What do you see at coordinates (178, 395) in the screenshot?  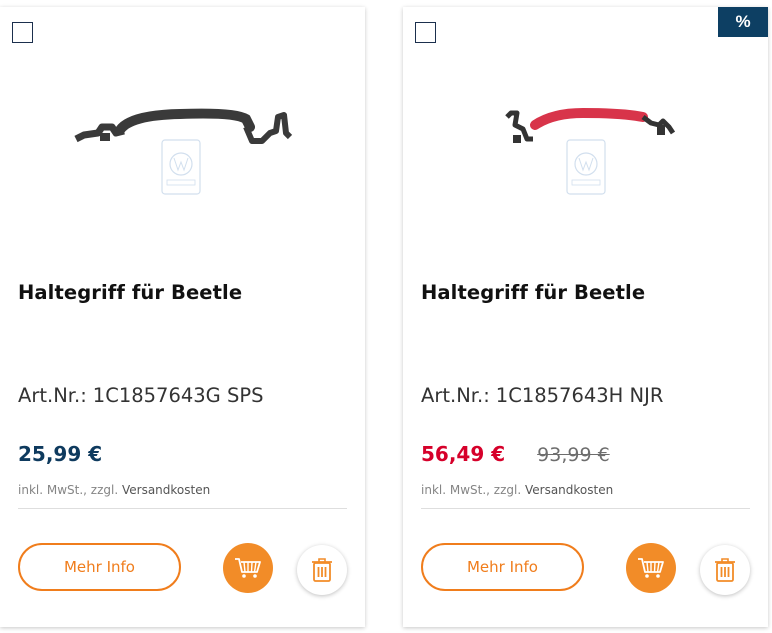 I see `article-number-value: 1C1857643G SPS` at bounding box center [178, 395].